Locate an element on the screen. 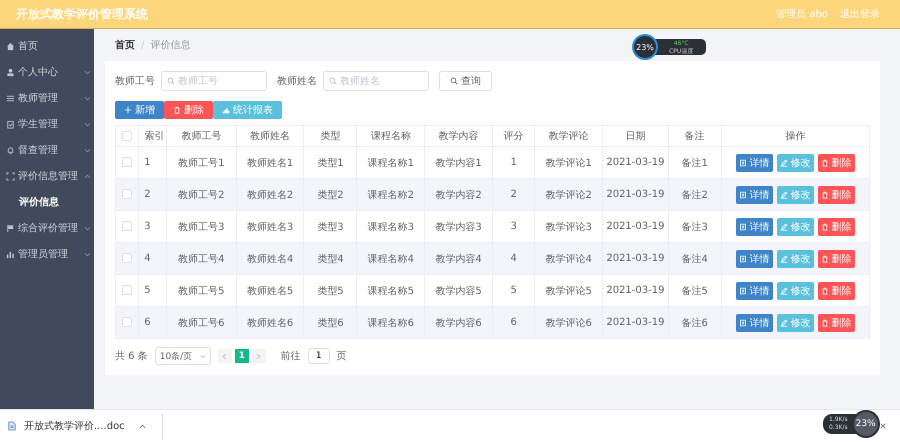 The width and height of the screenshot is (900, 442). add-button: 新增 is located at coordinates (139, 110).